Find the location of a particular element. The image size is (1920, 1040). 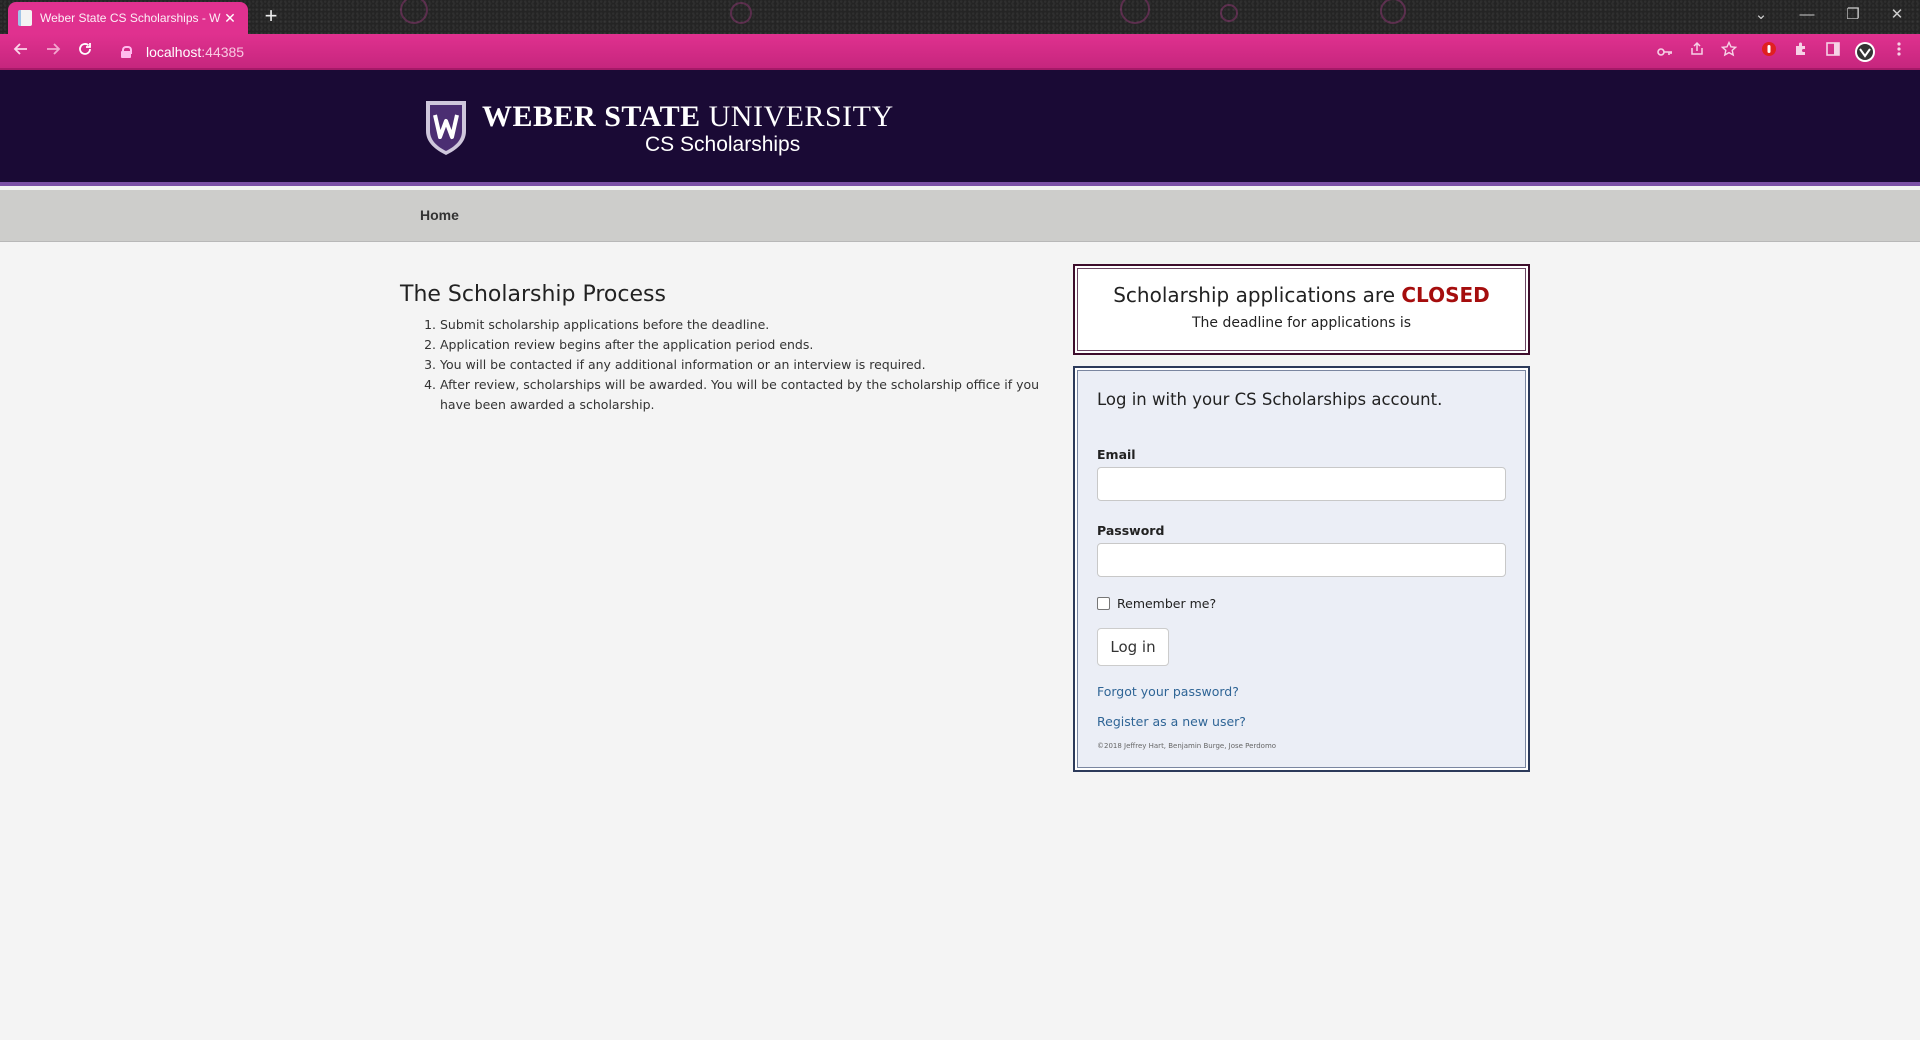

address-bar: localhost:44385 is located at coordinates (960, 52).